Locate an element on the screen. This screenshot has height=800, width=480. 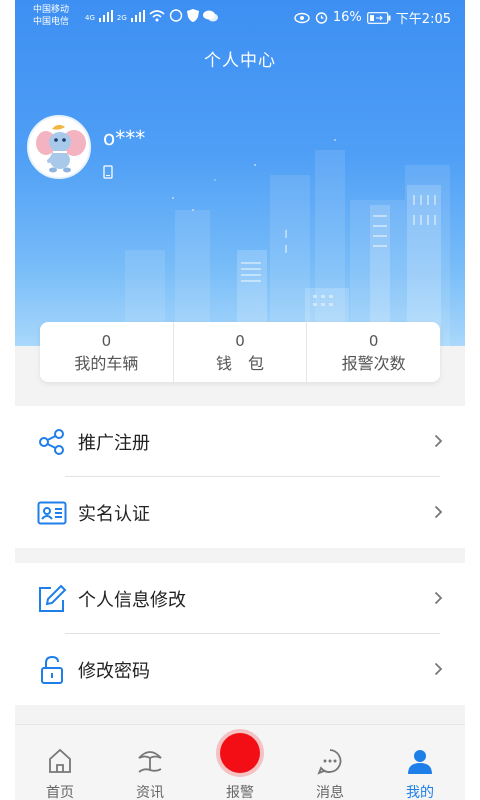
stat-wallet: 0 钱 包 is located at coordinates (241, 352).